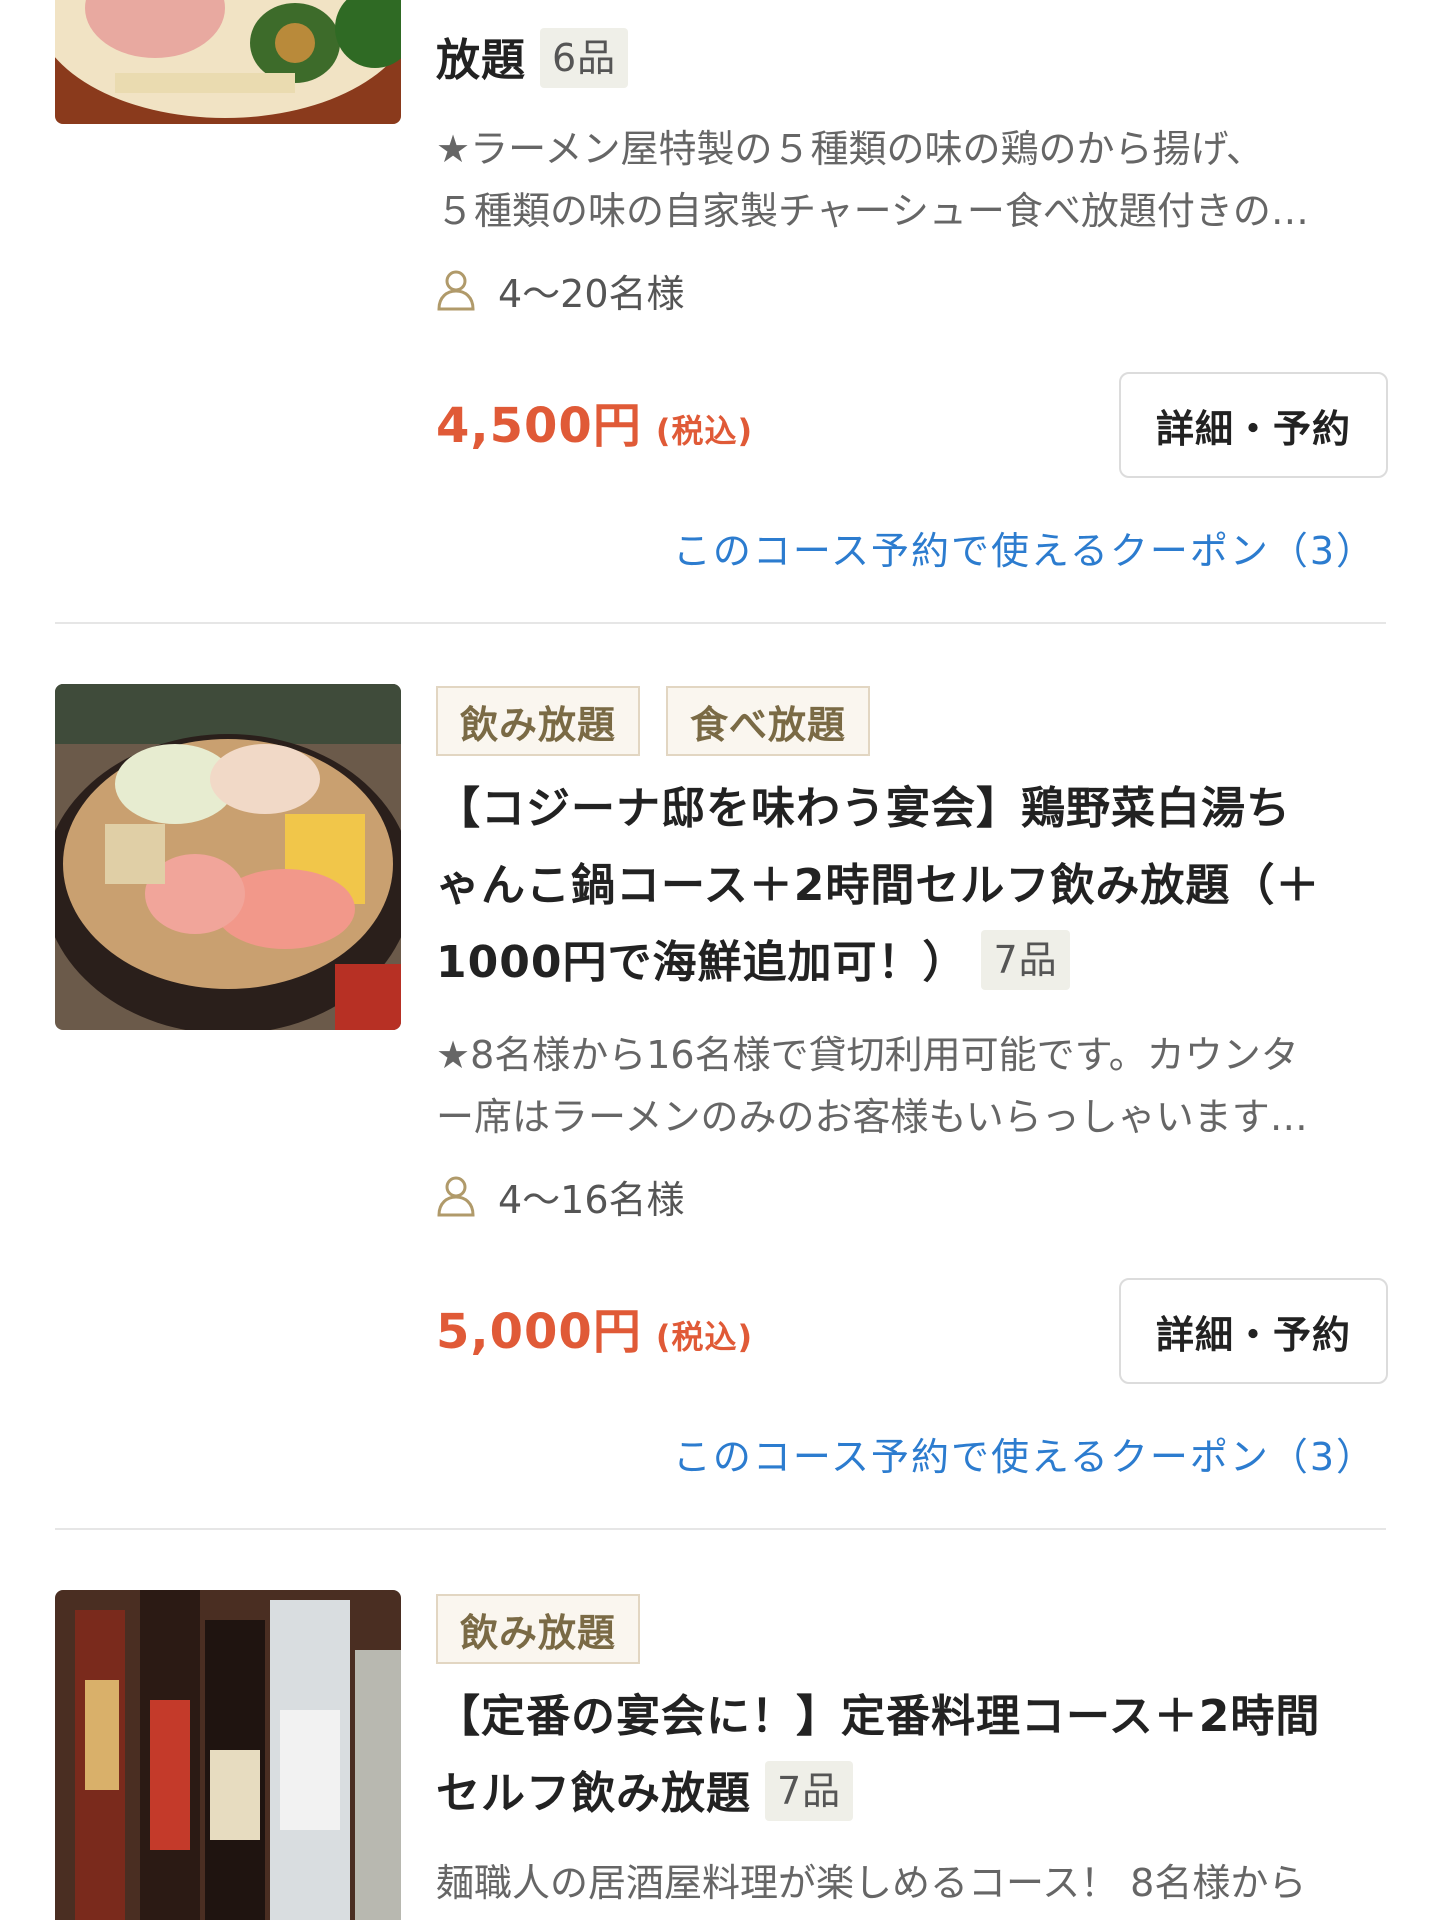 The width and height of the screenshot is (1440, 1920). I want to click on course-tags: 飲み放題, so click(538, 1629).